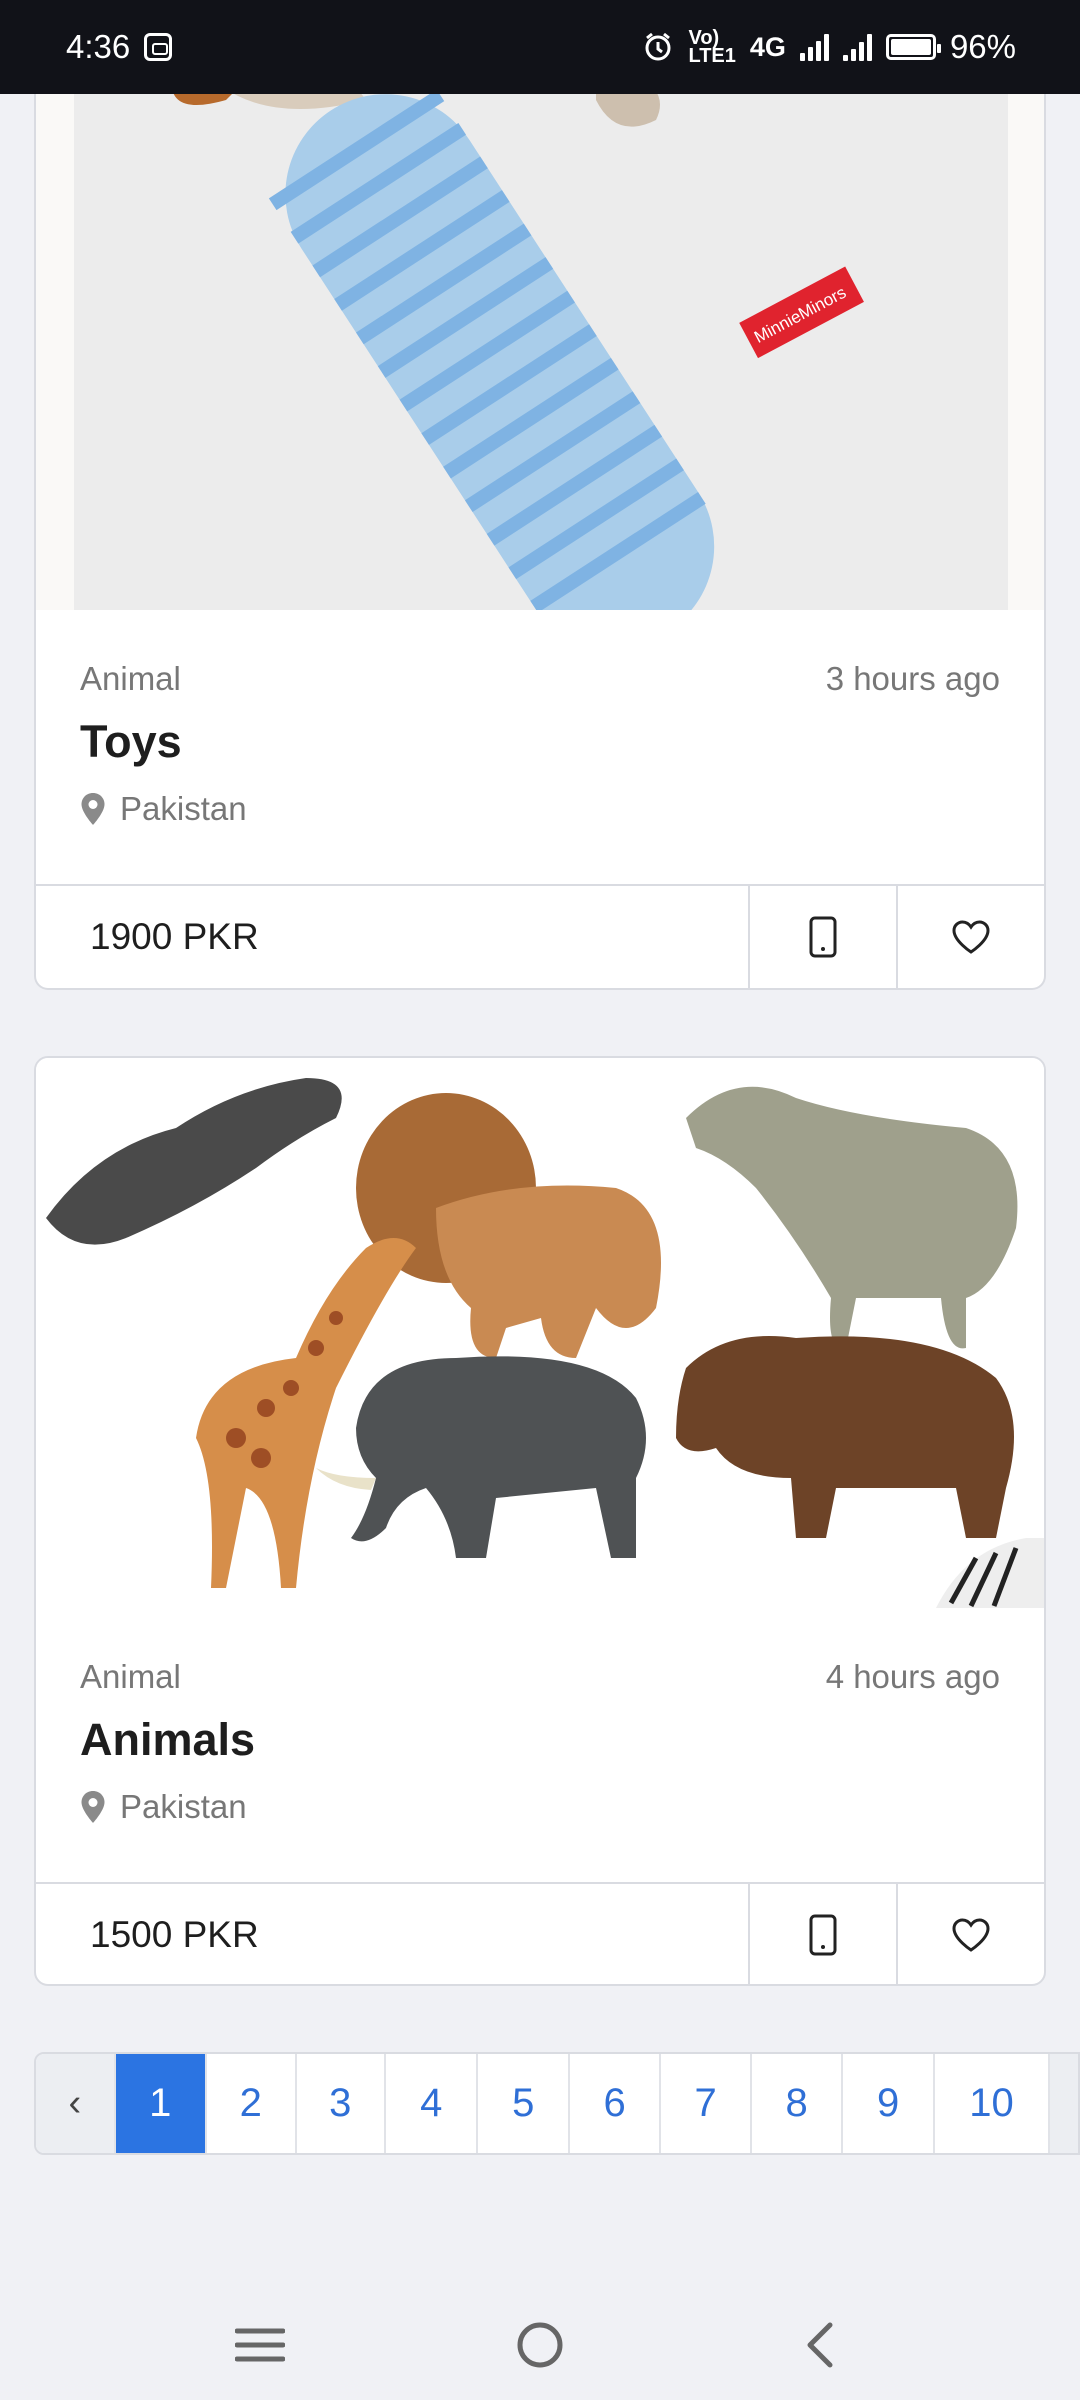 This screenshot has height=2400, width=1080. Describe the element at coordinates (886, 2103) in the screenshot. I see `page-9-button: 9` at that location.